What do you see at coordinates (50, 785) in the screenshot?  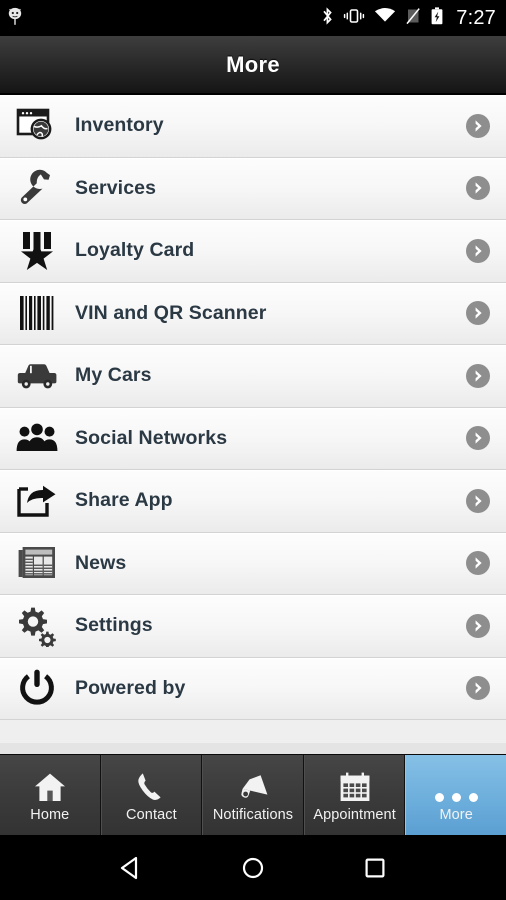 I see `house-icon` at bounding box center [50, 785].